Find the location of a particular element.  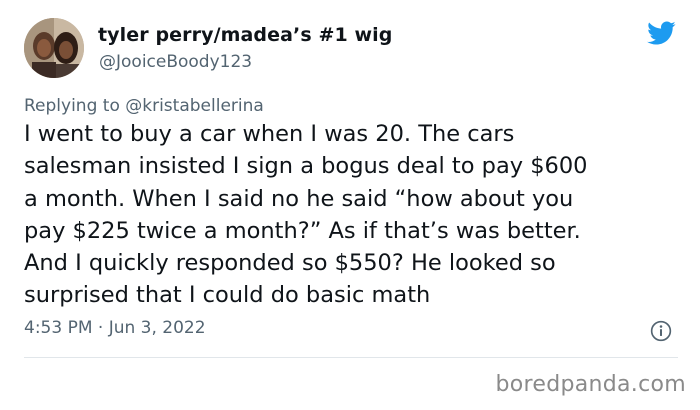

reply-mention-link: @kristabellerina is located at coordinates (194, 106).